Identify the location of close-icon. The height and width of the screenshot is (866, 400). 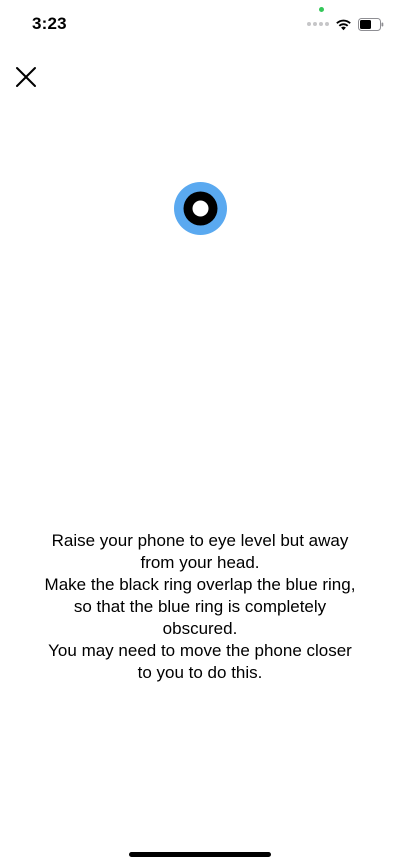
(26, 77).